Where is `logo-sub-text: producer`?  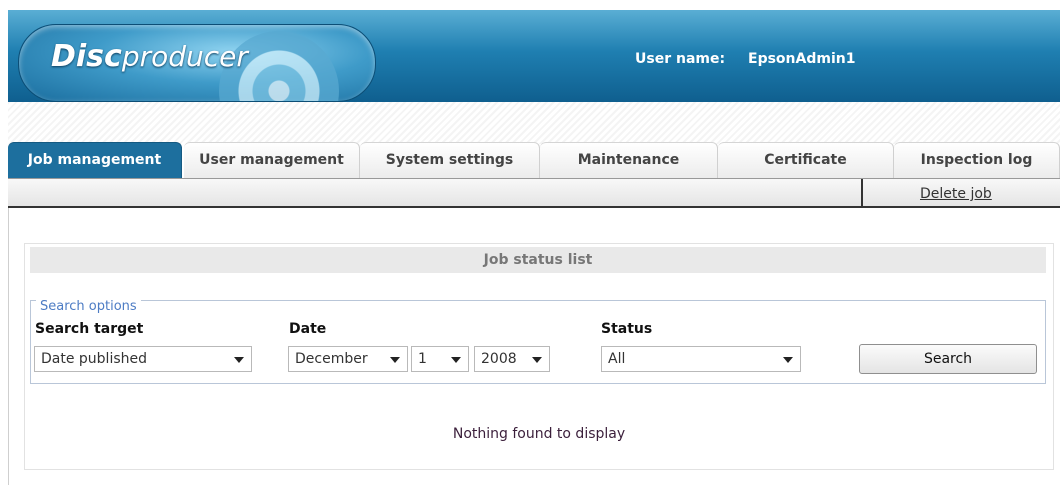 logo-sub-text: producer is located at coordinates (184, 56).